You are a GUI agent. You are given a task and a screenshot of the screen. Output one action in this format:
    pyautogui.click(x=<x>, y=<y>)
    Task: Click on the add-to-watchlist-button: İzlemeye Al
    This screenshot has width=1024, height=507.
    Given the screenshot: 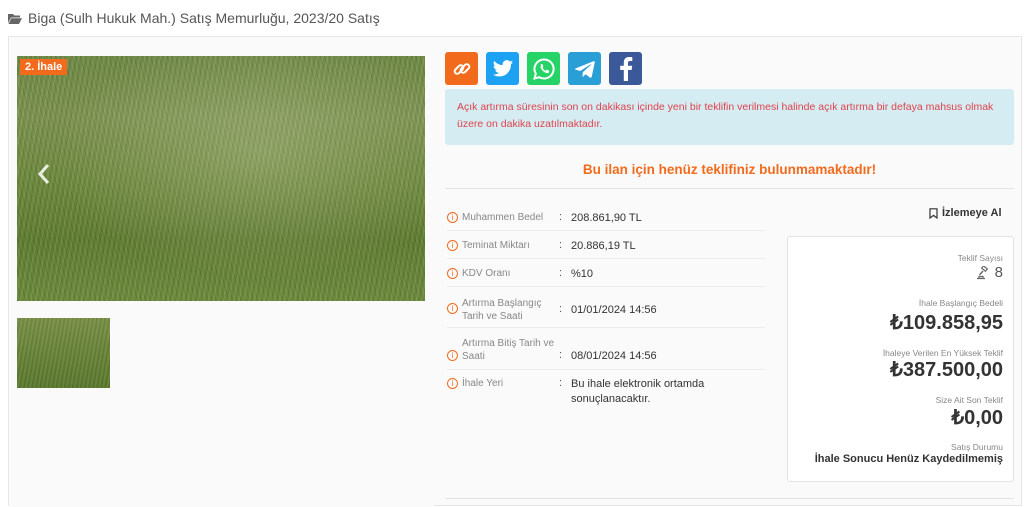 What is the action you would take?
    pyautogui.click(x=965, y=213)
    